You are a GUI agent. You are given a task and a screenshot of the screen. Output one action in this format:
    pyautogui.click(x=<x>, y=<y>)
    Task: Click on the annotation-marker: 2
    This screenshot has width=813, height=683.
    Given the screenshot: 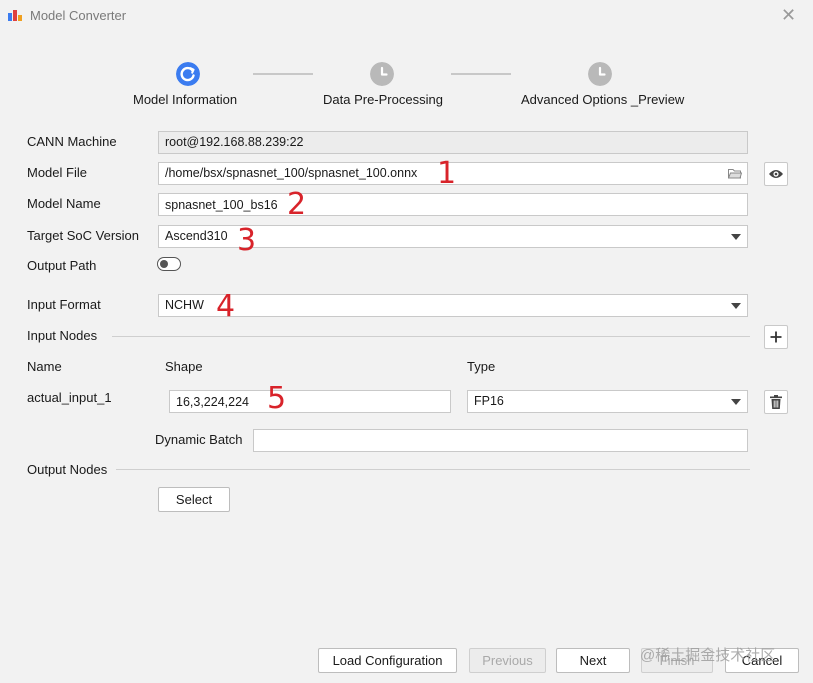 What is the action you would take?
    pyautogui.click(x=297, y=204)
    